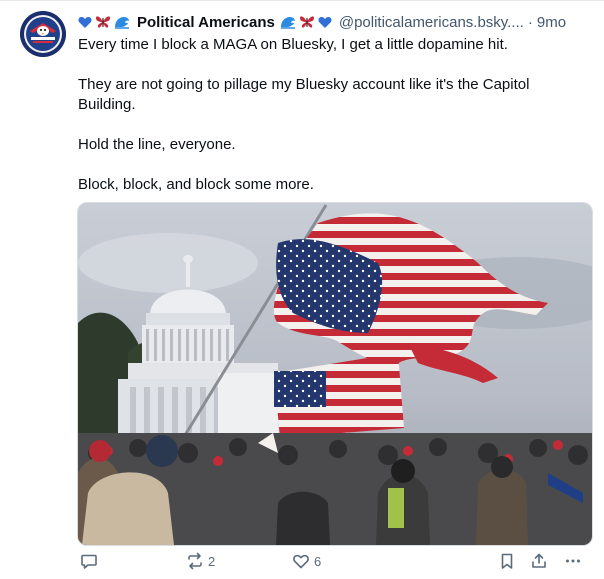 This screenshot has width=604, height=579. What do you see at coordinates (318, 561) in the screenshot?
I see `like-count: 6` at bounding box center [318, 561].